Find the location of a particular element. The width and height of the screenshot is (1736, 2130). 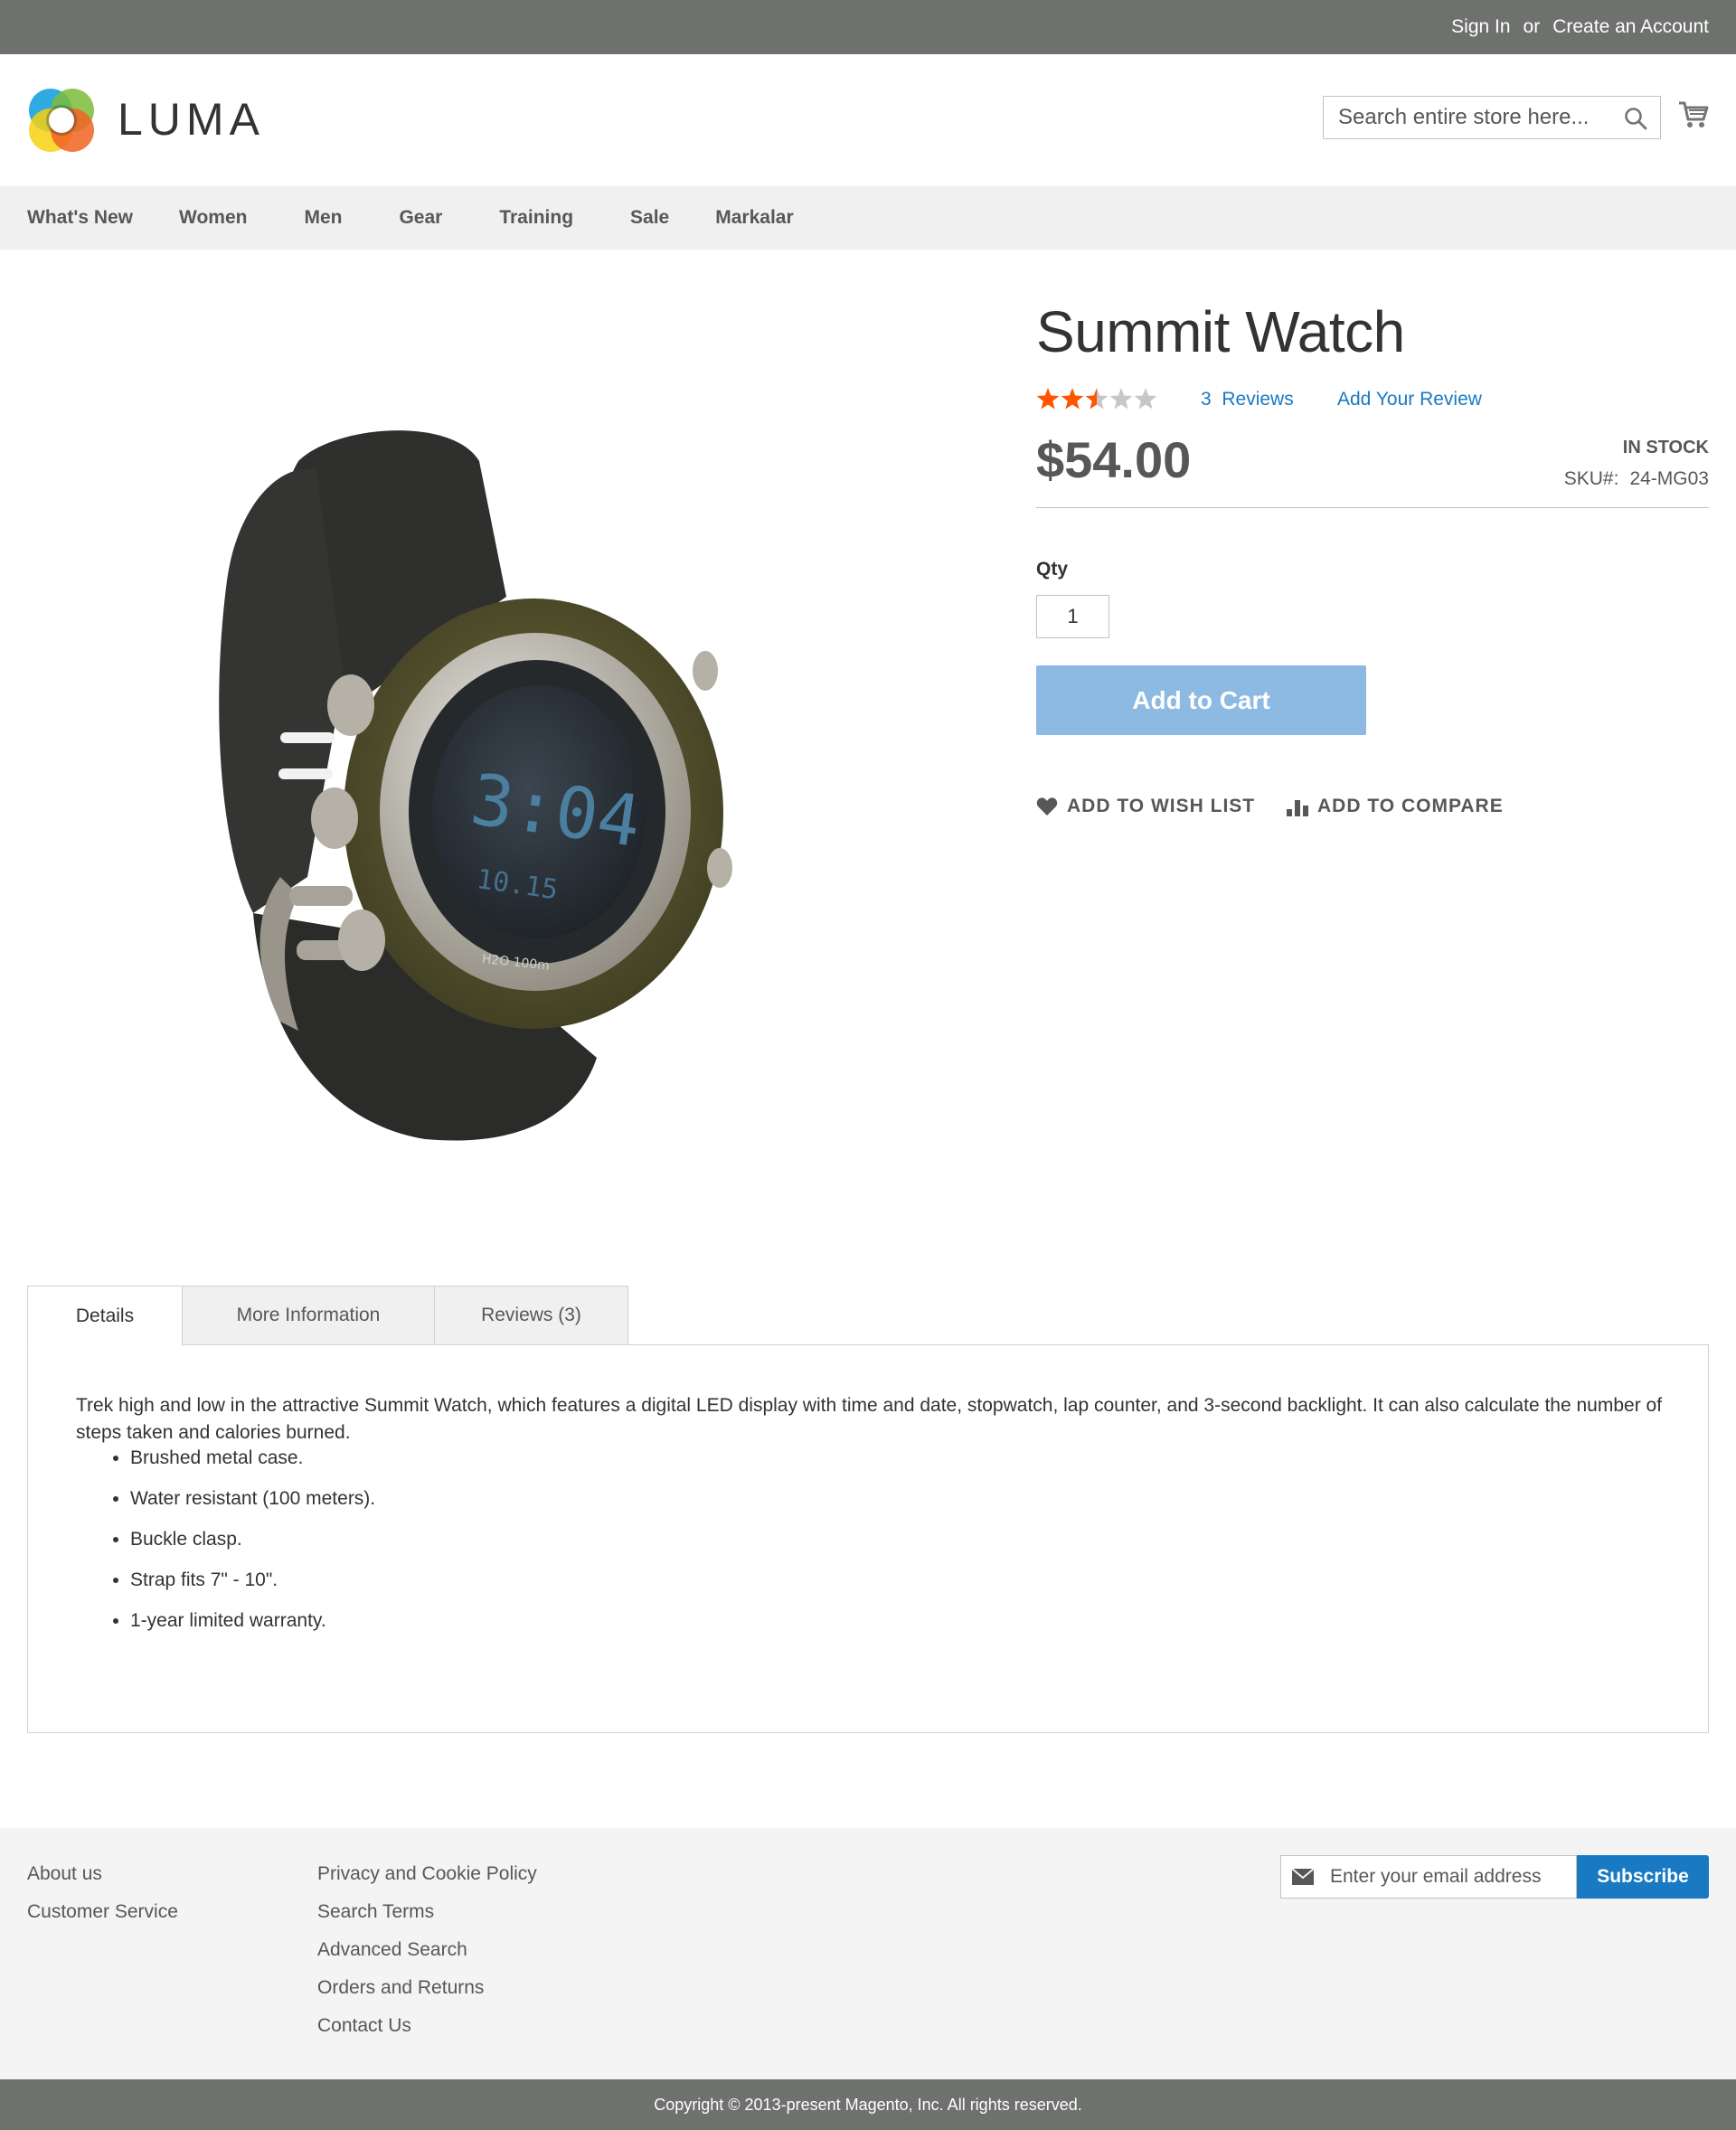

footer-links-col1: About us Customer Service is located at coordinates (102, 1893).